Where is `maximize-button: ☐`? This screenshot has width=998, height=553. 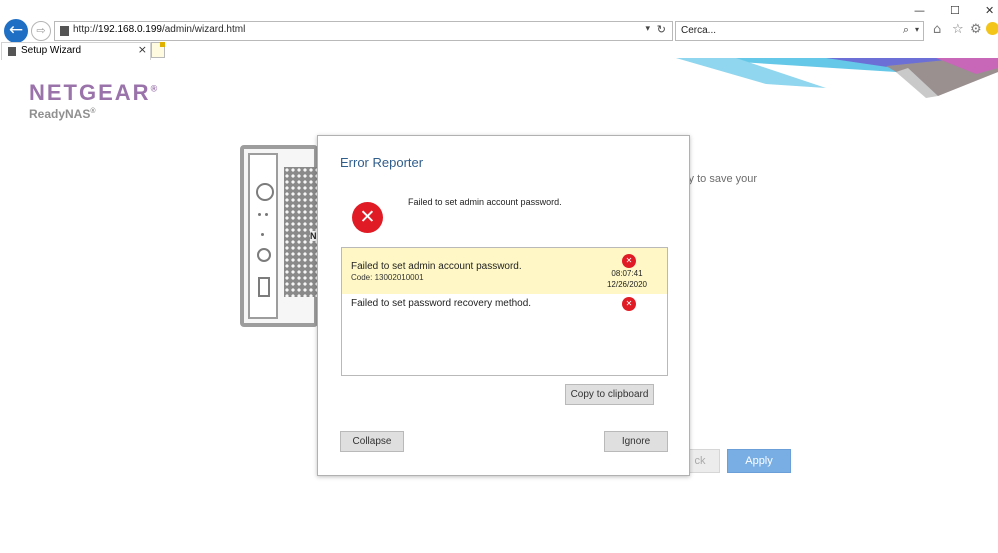
maximize-button: ☐ is located at coordinates (955, 10).